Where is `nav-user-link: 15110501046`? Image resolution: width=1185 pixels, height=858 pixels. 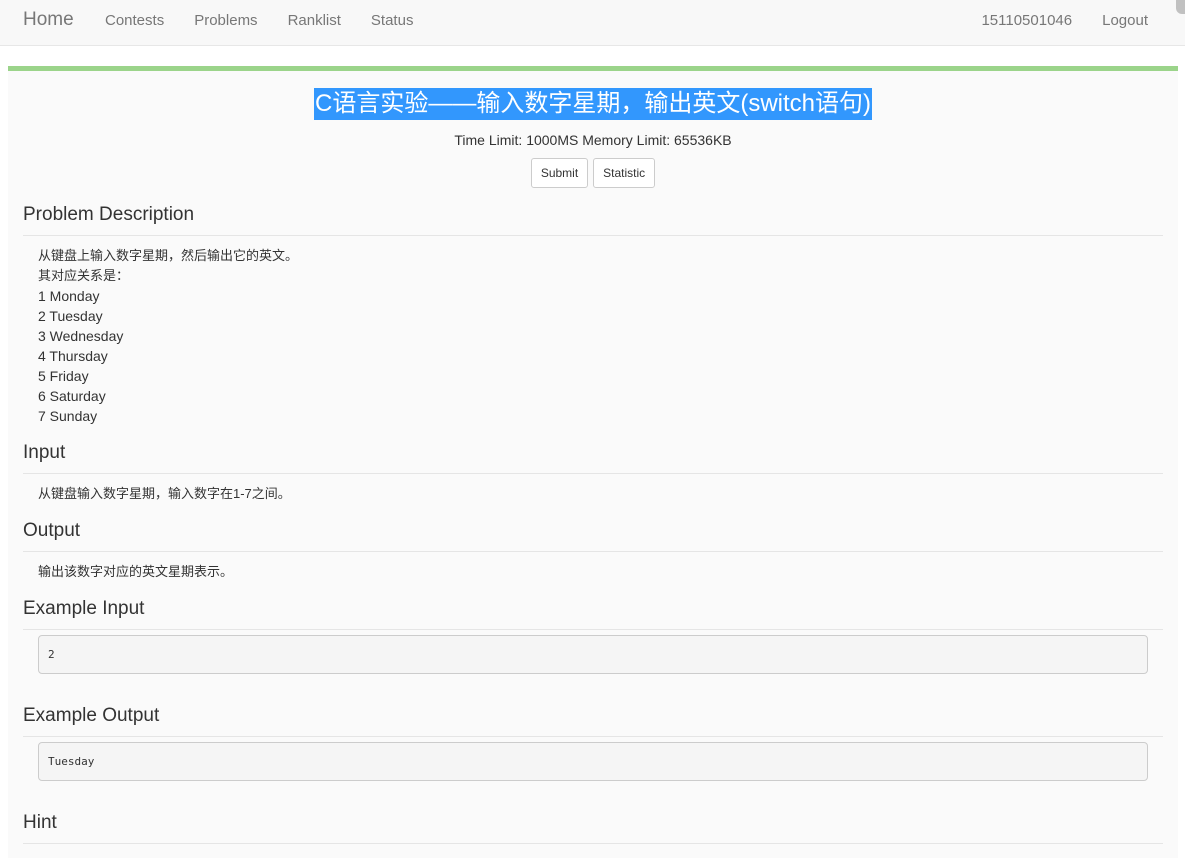
nav-user-link: 15110501046 is located at coordinates (1026, 20).